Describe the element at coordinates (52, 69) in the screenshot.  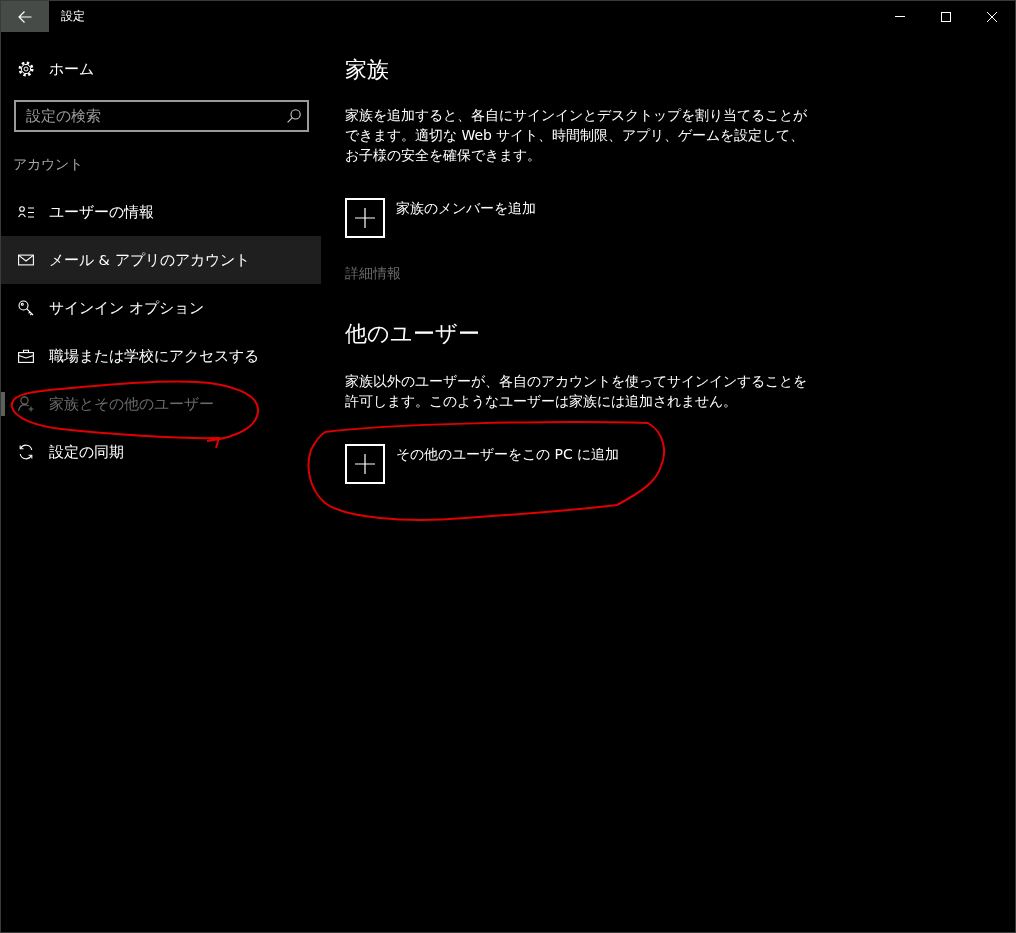
I see `home-link: ホーム` at that location.